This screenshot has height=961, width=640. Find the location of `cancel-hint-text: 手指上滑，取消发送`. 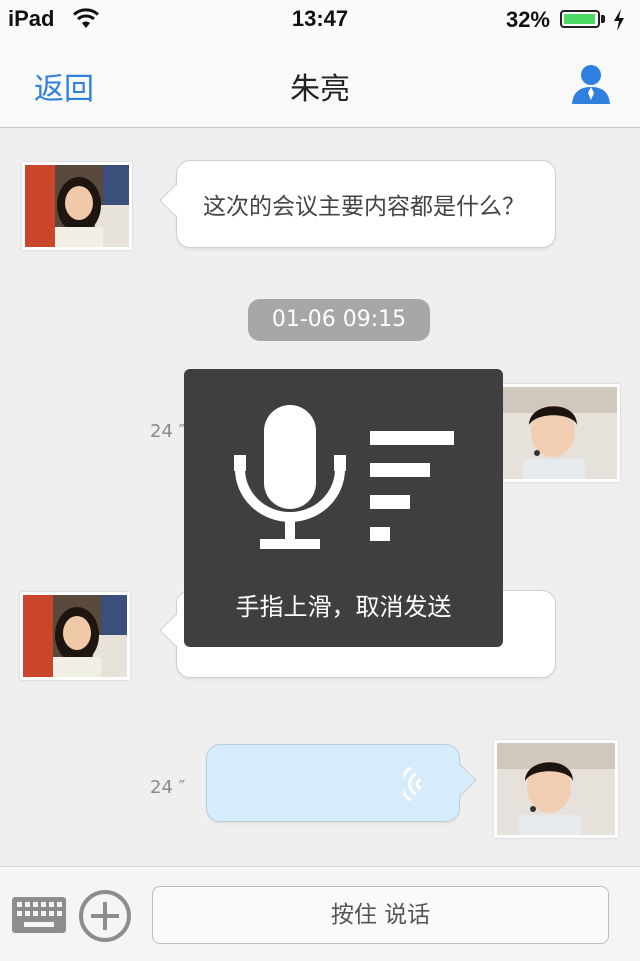

cancel-hint-text: 手指上滑，取消发送 is located at coordinates (343, 607).